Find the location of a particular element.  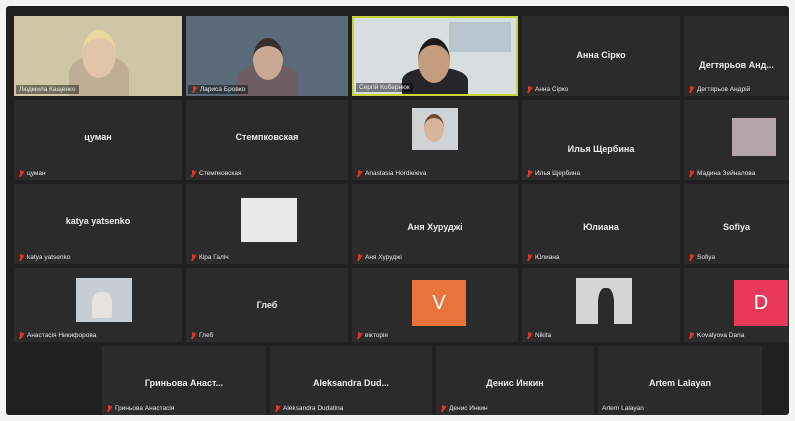

participant-tile-viktoriya: V вікторія is located at coordinates (435, 305).